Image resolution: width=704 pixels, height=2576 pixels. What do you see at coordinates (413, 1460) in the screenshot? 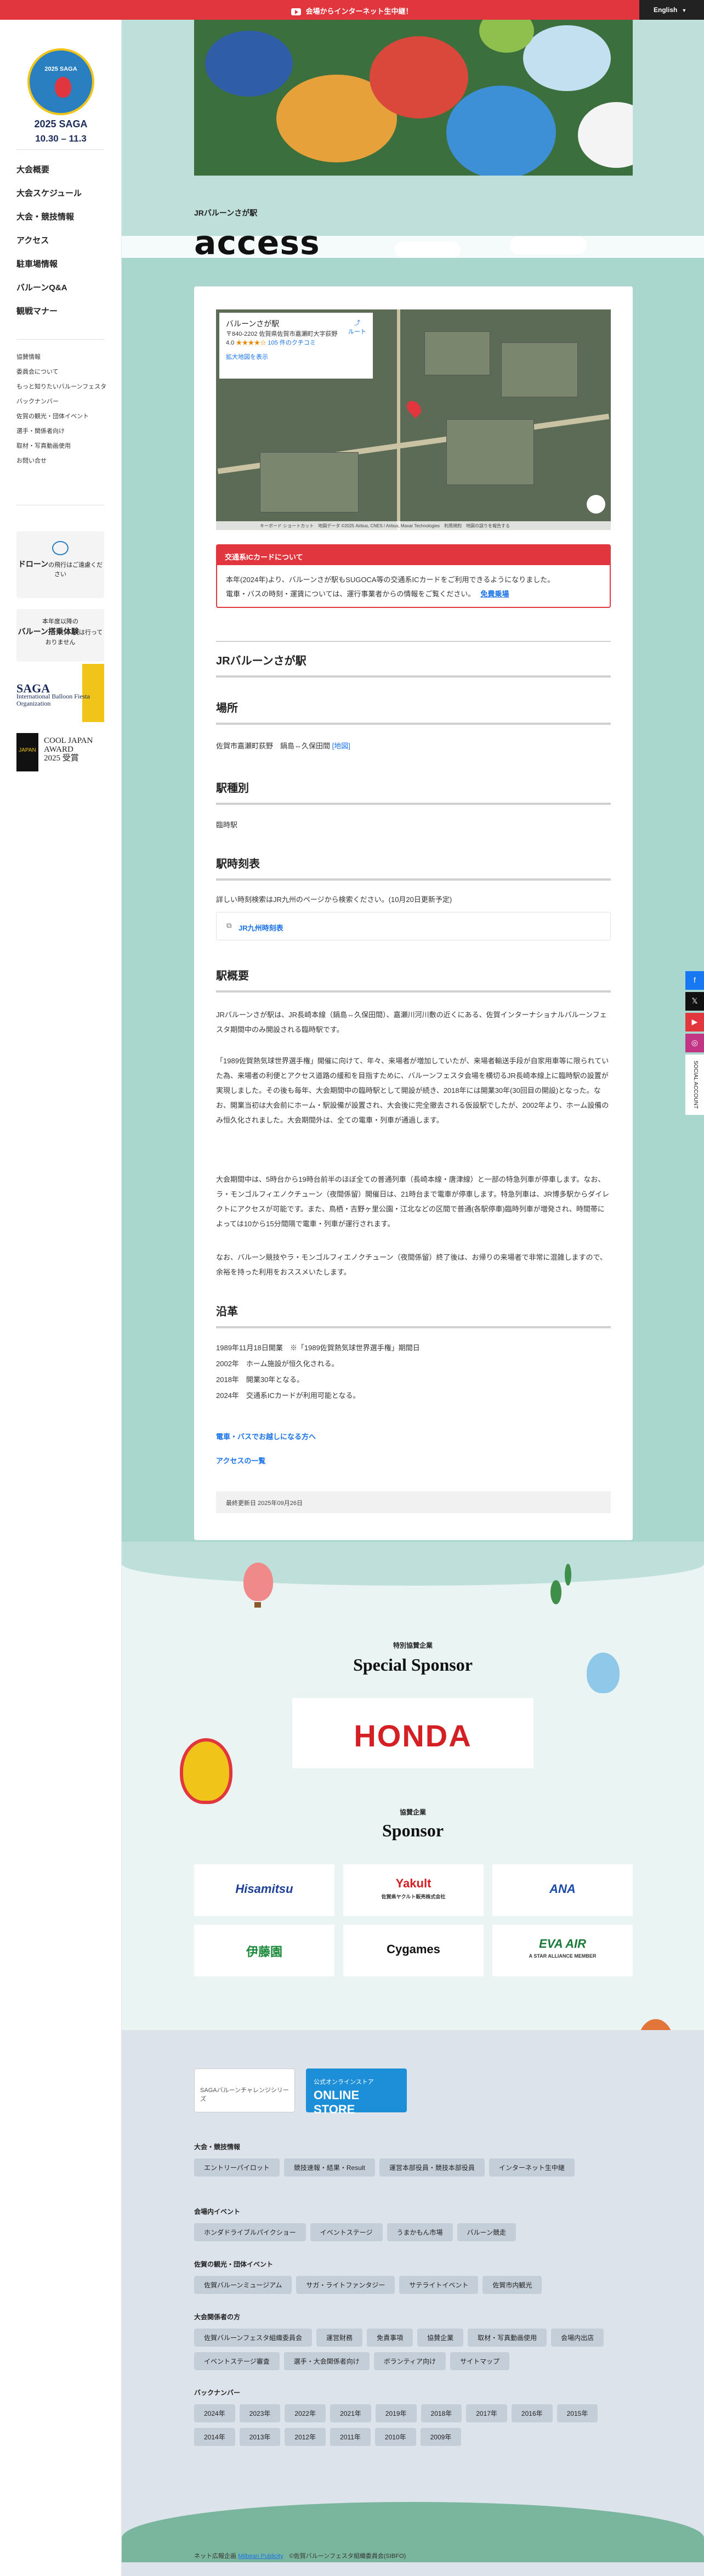
I see `access-list-link: アクセスの一覧` at bounding box center [413, 1460].